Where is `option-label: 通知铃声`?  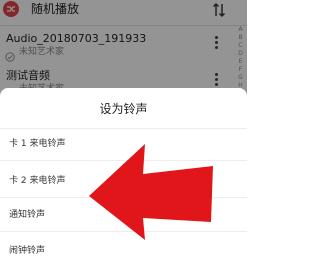
option-label: 通知铃声 is located at coordinates (27, 215).